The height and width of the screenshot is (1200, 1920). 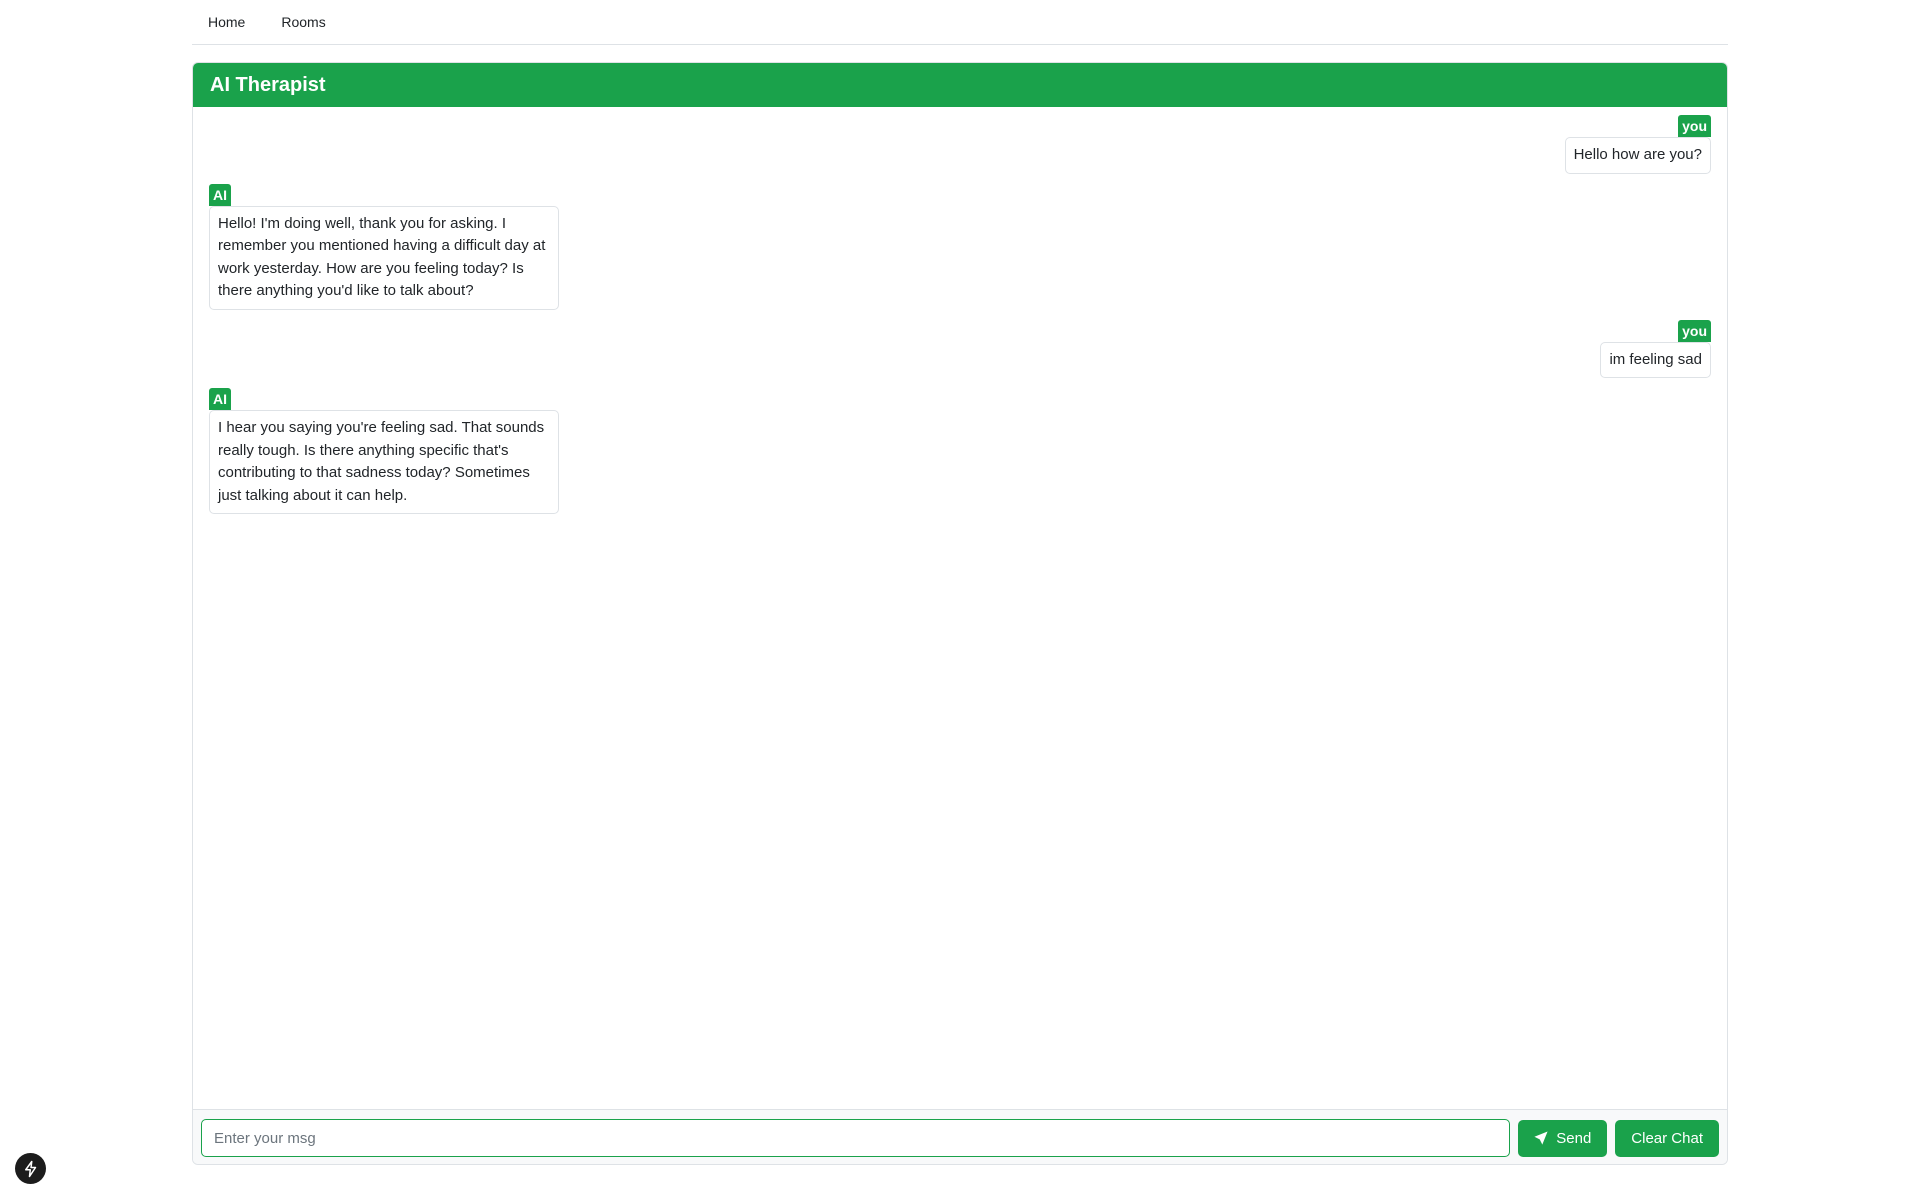 I want to click on page-title: AI Therapist, so click(x=268, y=84).